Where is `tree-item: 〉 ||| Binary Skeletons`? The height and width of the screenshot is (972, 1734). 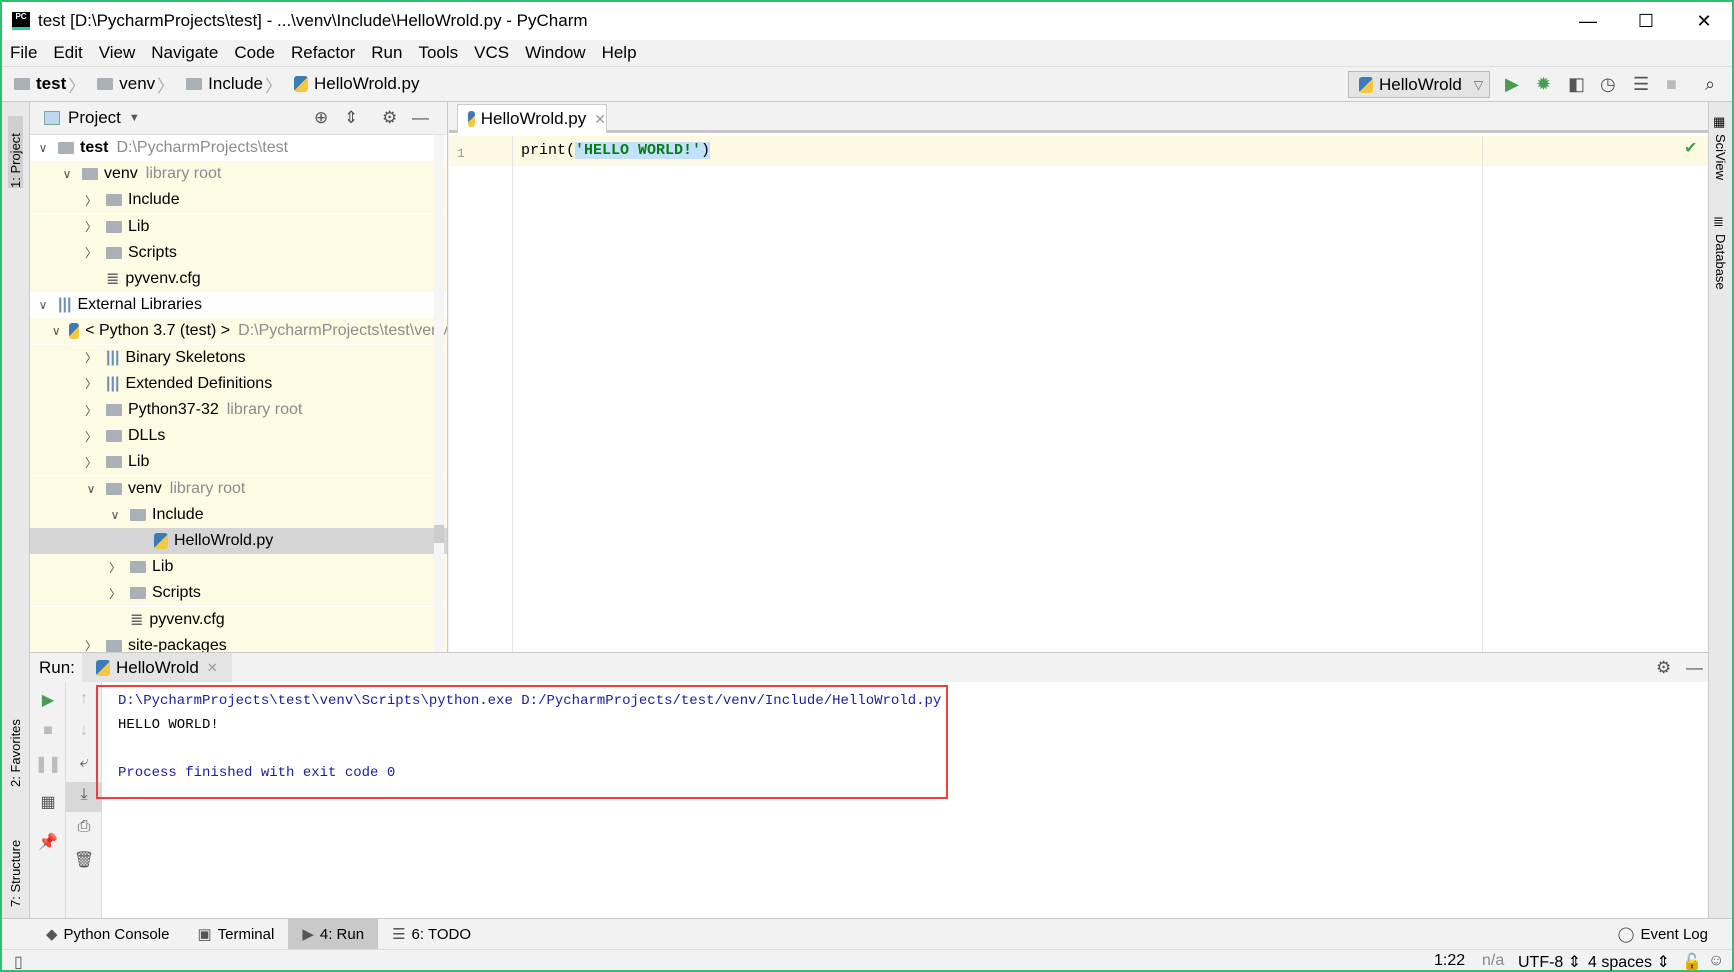 tree-item: 〉 ||| Binary Skeletons is located at coordinates (238, 357).